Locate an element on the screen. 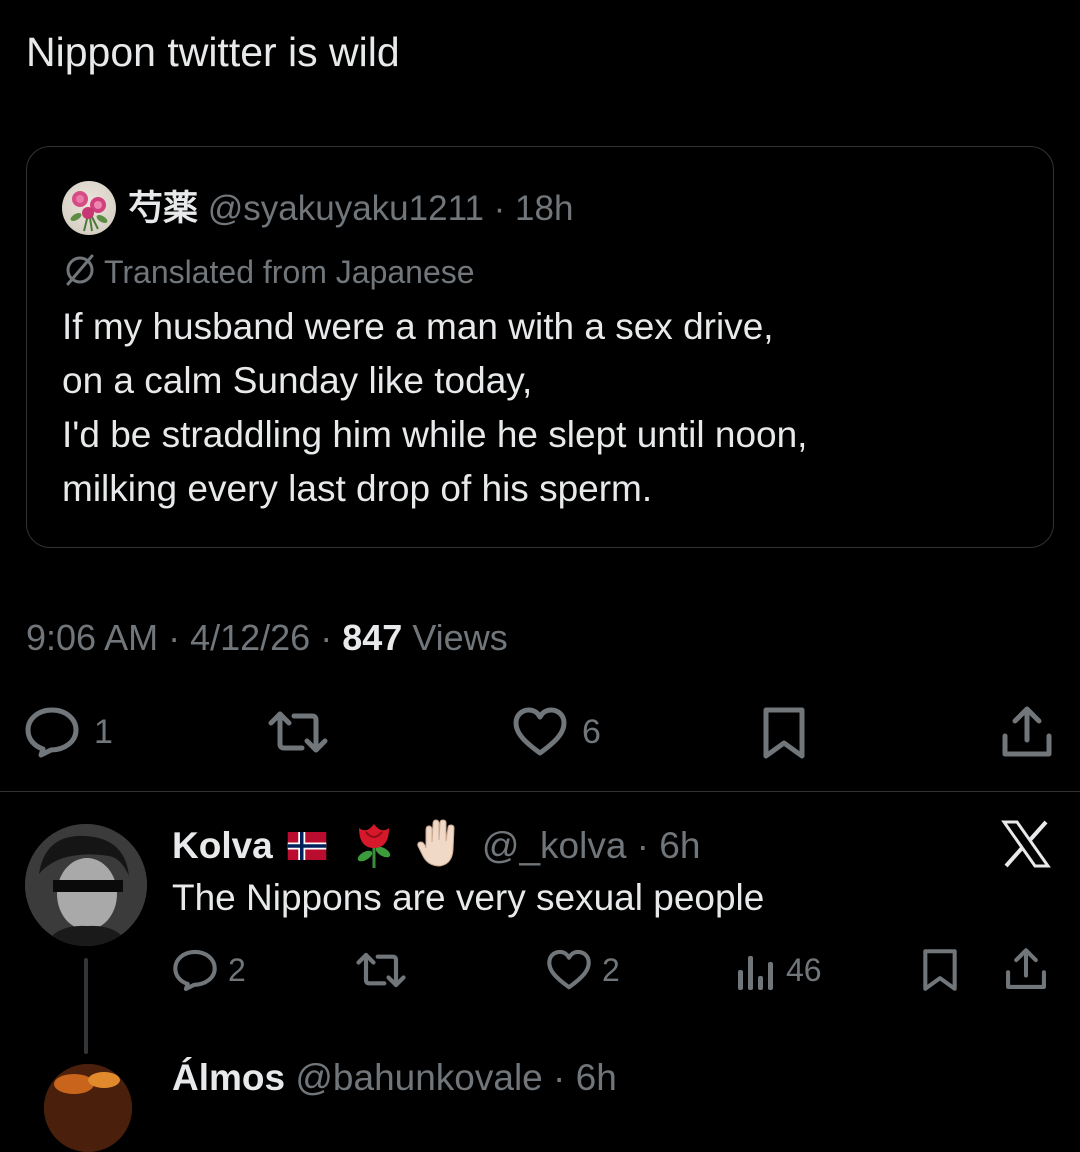 Image resolution: width=1080 pixels, height=1152 pixels. reply-time: 6h is located at coordinates (679, 845).